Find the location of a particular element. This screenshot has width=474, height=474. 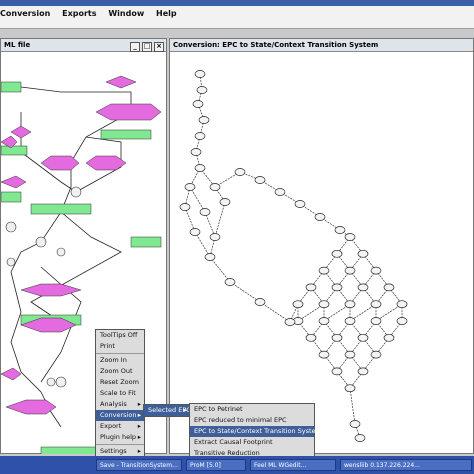

menu-item-scale-to-fit: Scale to Fit is located at coordinates (120, 393).